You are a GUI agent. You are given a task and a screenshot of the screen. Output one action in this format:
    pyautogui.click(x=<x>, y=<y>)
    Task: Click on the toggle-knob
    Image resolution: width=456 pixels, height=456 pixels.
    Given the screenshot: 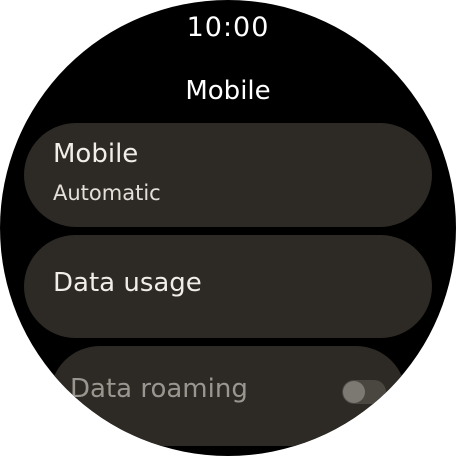 What is the action you would take?
    pyautogui.click(x=354, y=392)
    